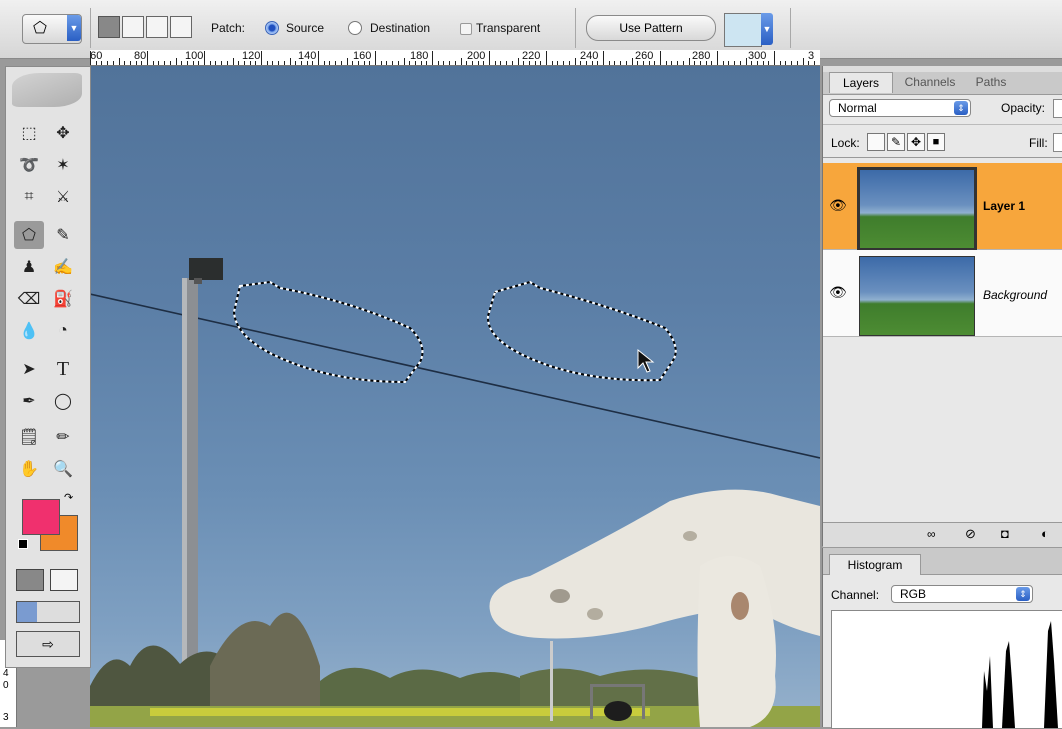 This screenshot has width=1062, height=729. What do you see at coordinates (930, 82) in the screenshot?
I see `tab-channels: Channels` at bounding box center [930, 82].